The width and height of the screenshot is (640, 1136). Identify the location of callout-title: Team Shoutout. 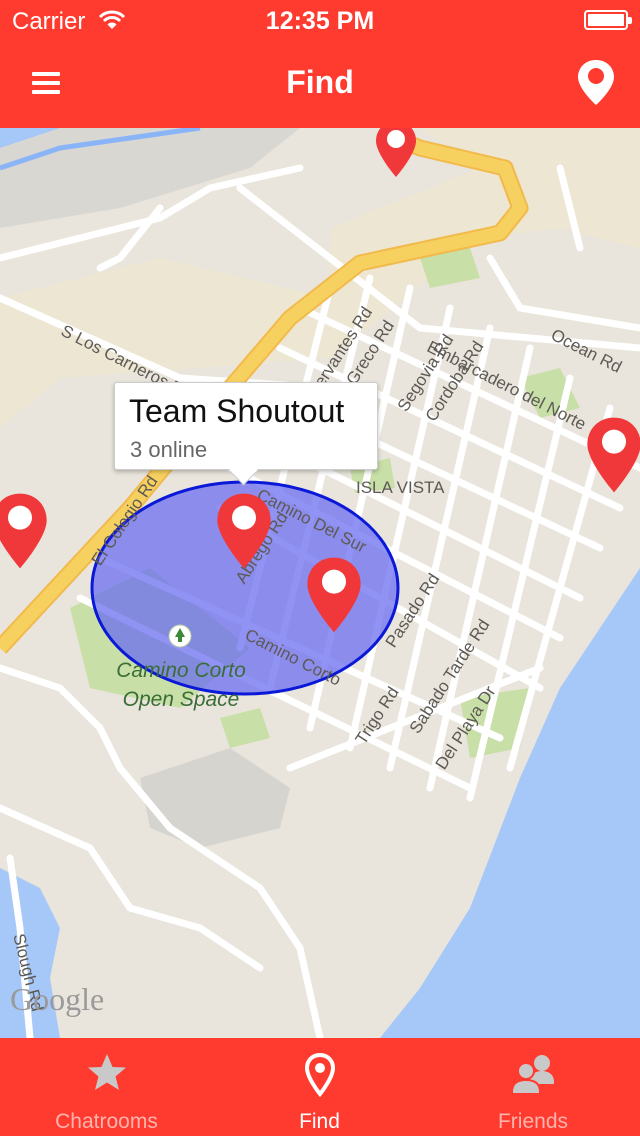
(237, 411).